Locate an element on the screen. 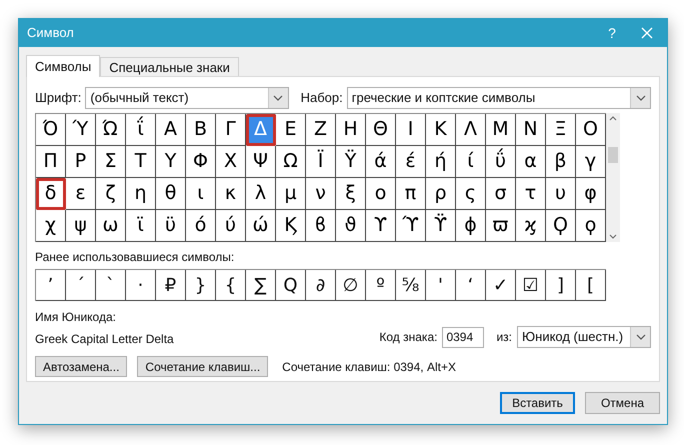 The height and width of the screenshot is (445, 684). symbol-cell: ϙ is located at coordinates (591, 226).